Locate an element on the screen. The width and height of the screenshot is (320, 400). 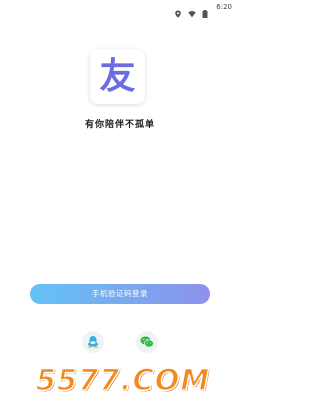
app-slogan: 有你陪伴不孤单 is located at coordinates (119, 125).